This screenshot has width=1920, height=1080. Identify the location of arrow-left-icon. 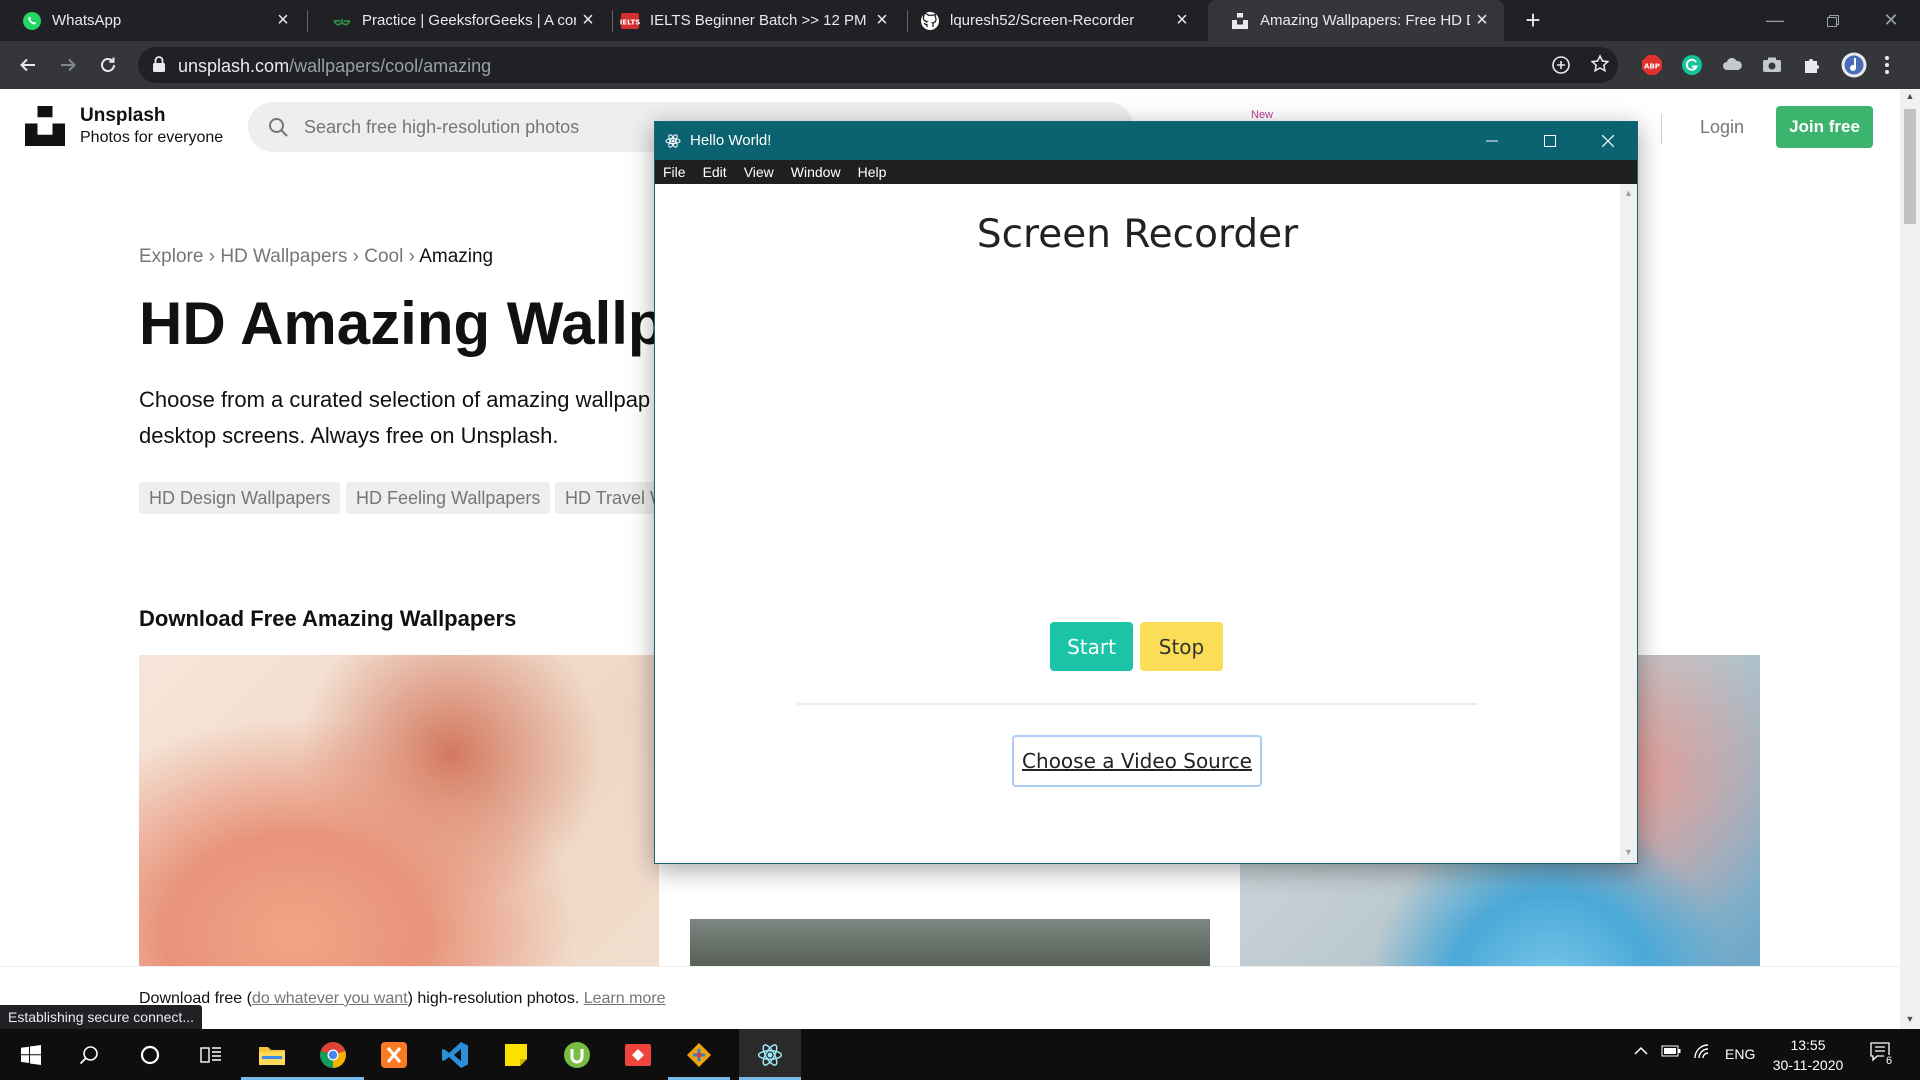
(27, 65).